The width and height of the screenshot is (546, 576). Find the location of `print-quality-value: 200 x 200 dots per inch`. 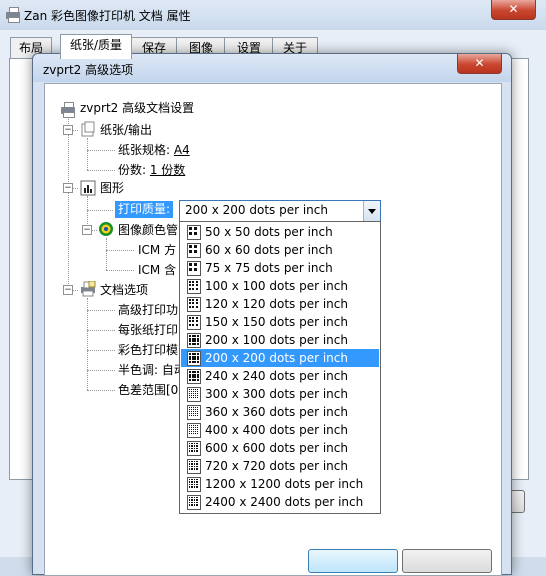

print-quality-value: 200 x 200 dots per inch is located at coordinates (256, 210).